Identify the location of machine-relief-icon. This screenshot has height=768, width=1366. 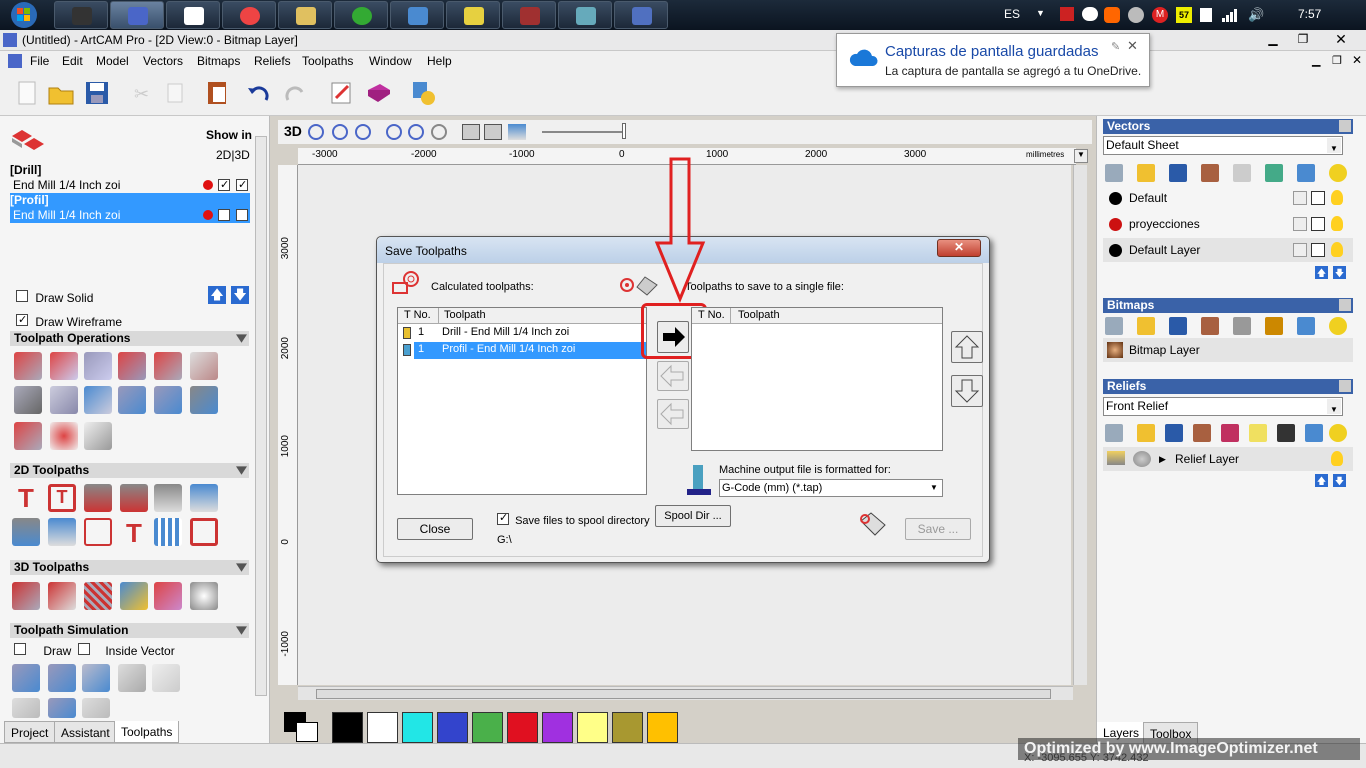
(26, 596).